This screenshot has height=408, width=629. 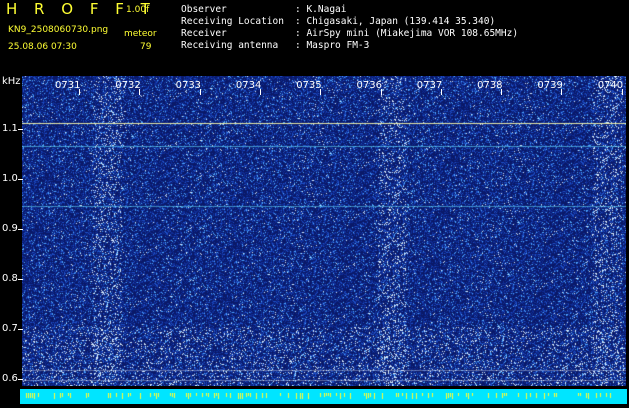 I want to click on receiver-value: : AirSpy mini (Miakejima VOR 108.65MHz), so click(x=407, y=33).